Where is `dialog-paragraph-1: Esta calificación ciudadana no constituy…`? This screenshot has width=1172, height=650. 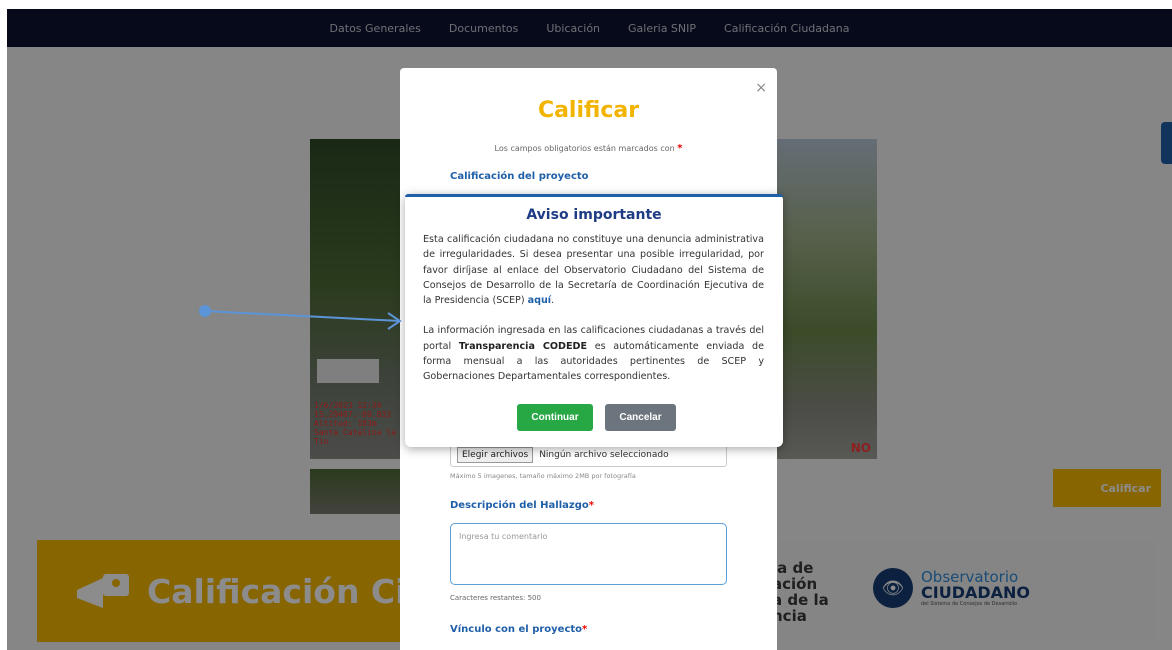 dialog-paragraph-1: Esta calificación ciudadana no constituy… is located at coordinates (593, 270).